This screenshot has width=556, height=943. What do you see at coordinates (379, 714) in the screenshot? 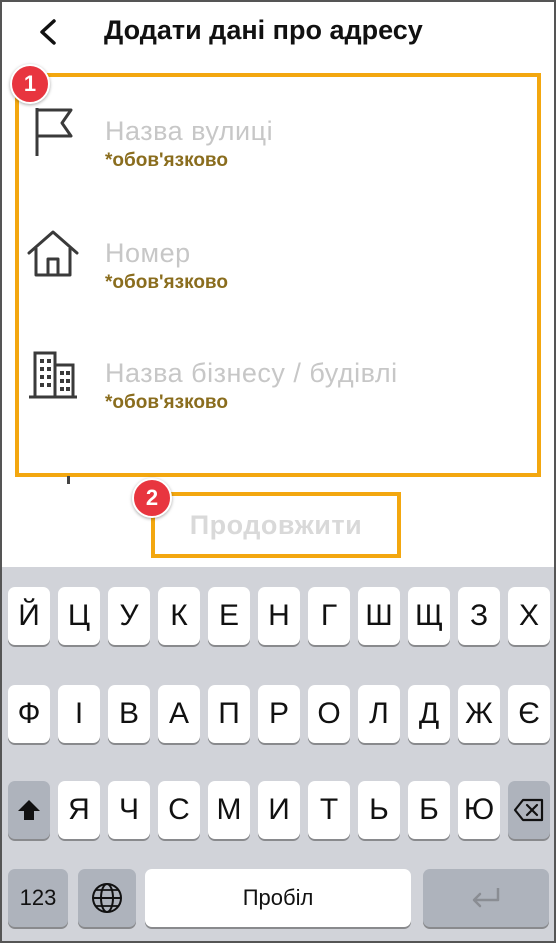
I see `key: Л` at bounding box center [379, 714].